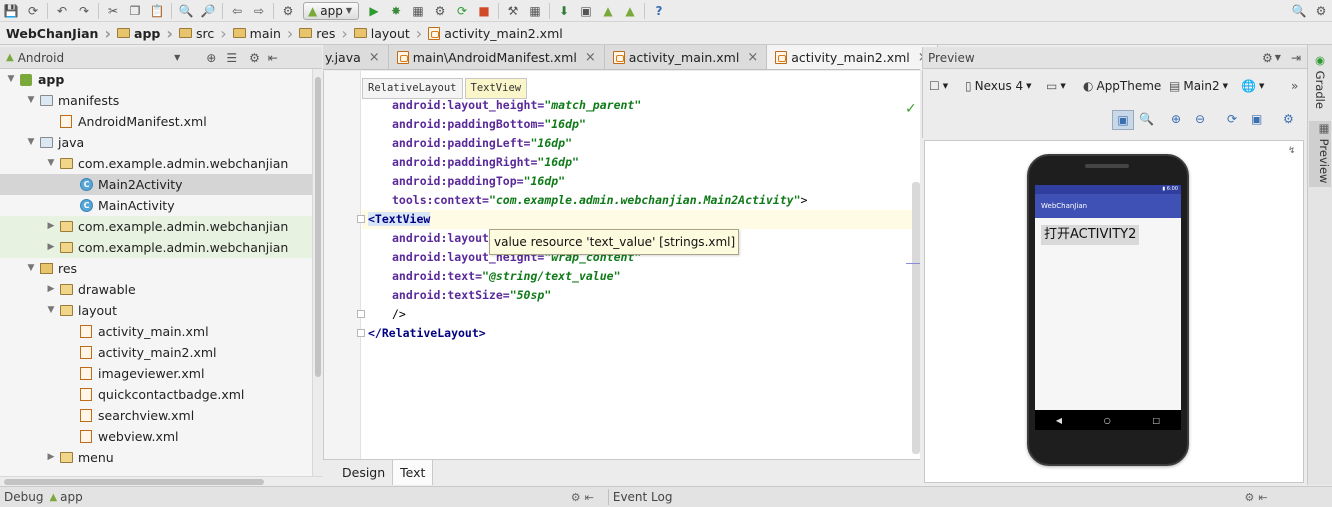 Image resolution: width=1332 pixels, height=507 pixels. What do you see at coordinates (427, 333) in the screenshot?
I see `code-line: </RelativeLayout>` at bounding box center [427, 333].